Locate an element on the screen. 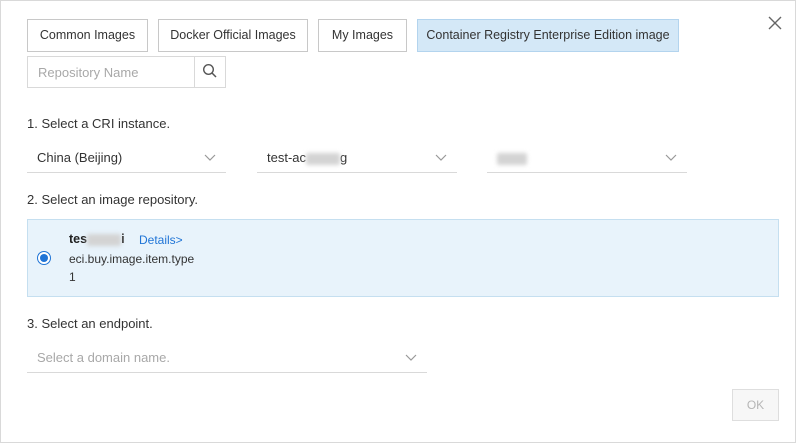 This screenshot has width=796, height=443. namespace-select-value is located at coordinates (512, 157).